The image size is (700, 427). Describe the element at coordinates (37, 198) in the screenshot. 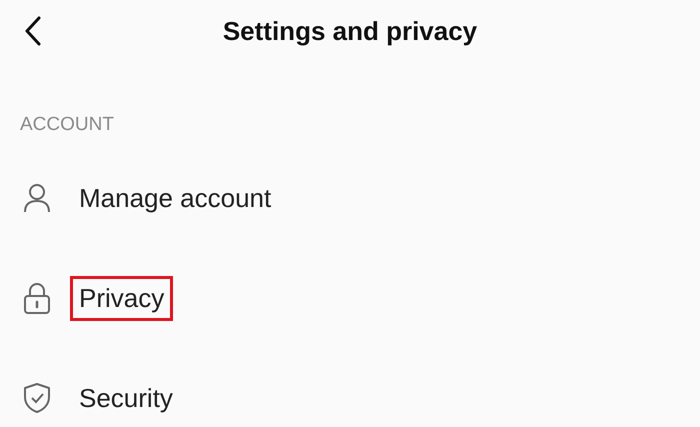

I see `person-icon` at that location.